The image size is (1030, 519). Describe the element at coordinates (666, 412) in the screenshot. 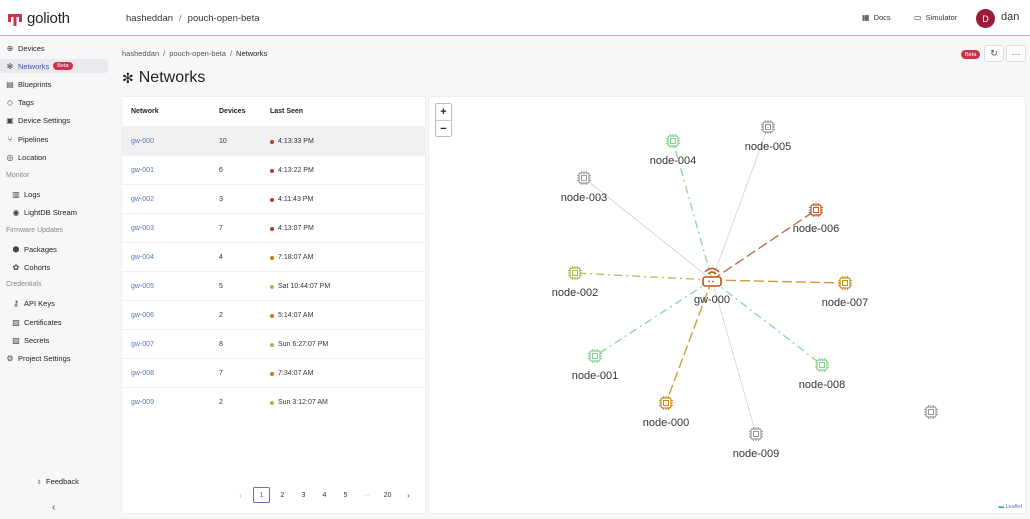

I see `device-node: node-000` at that location.